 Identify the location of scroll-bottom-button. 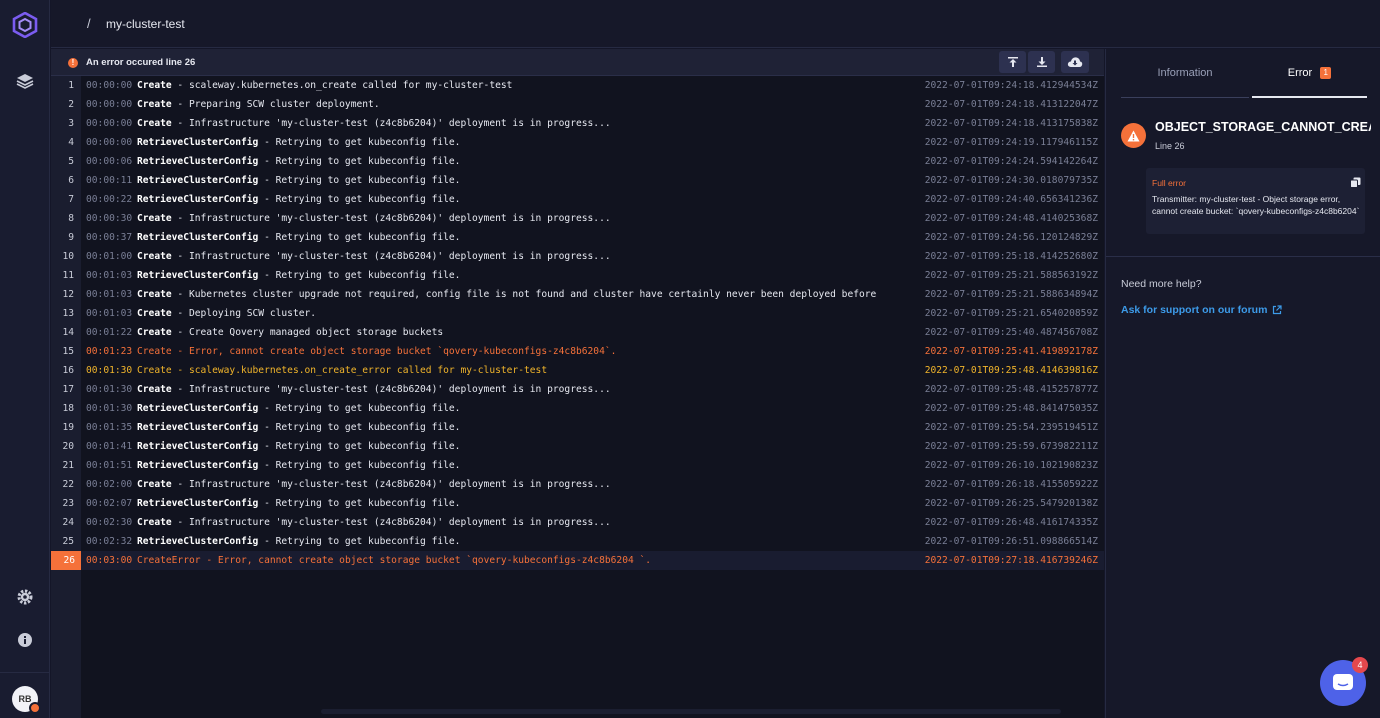
(1041, 62).